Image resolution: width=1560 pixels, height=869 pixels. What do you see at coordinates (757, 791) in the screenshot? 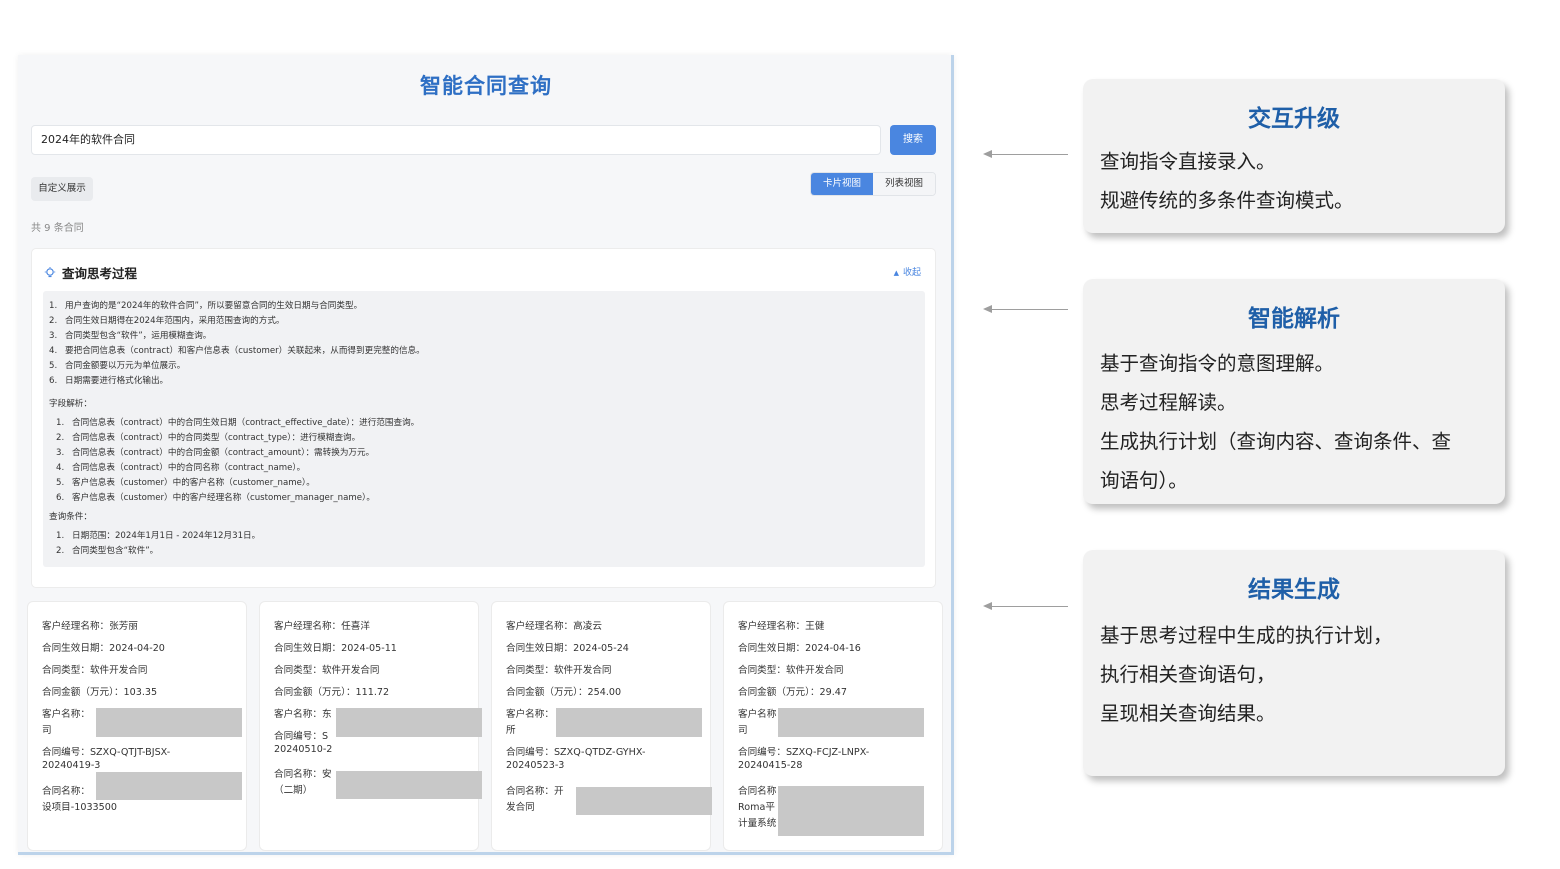
I see `card-contract-name: 合同名称` at bounding box center [757, 791].